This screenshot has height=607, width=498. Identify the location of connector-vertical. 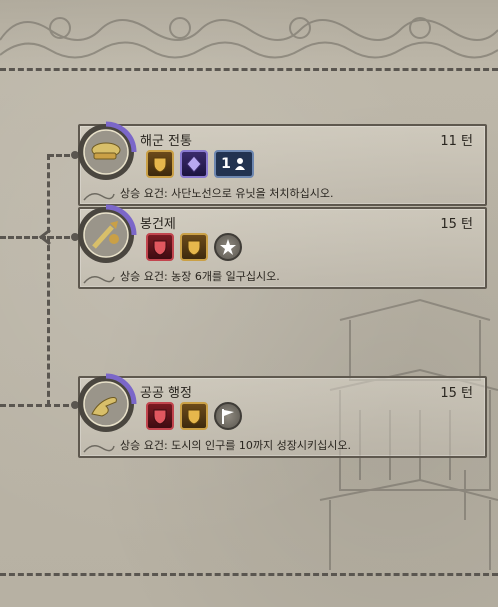
(48, 280).